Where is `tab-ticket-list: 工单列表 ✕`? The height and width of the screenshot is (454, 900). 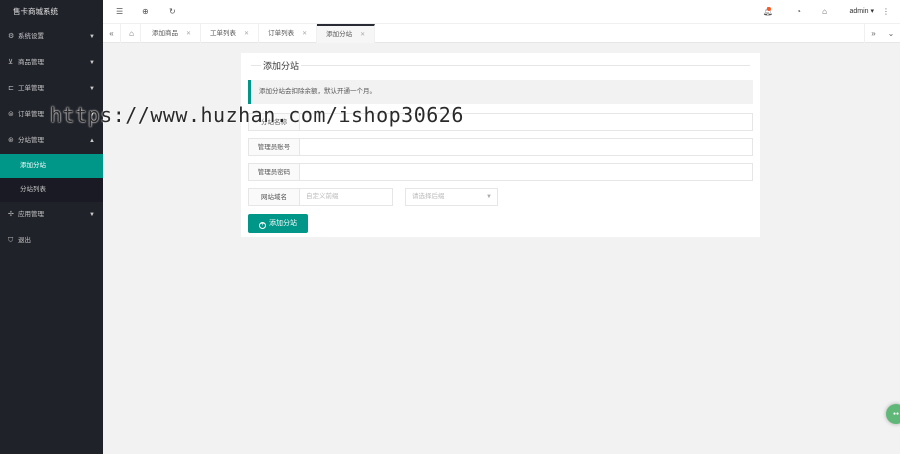 tab-ticket-list: 工单列表 ✕ is located at coordinates (230, 33).